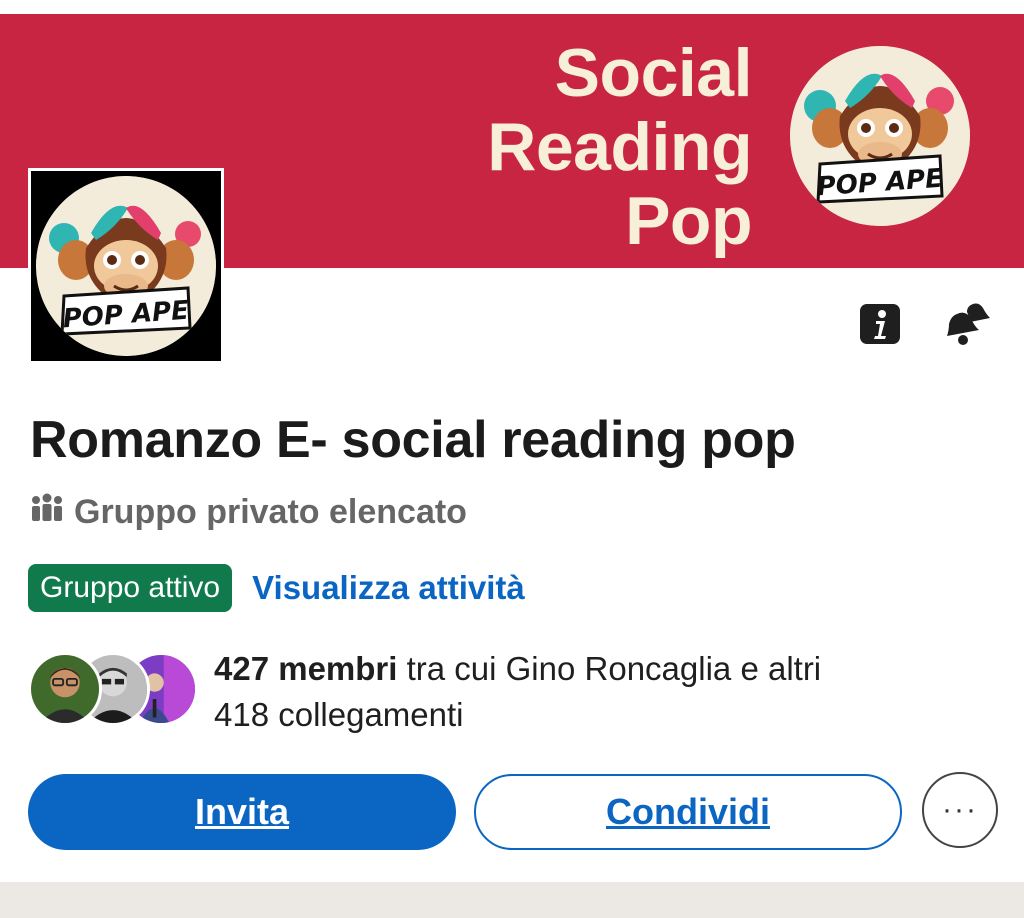 The image size is (1024, 918). What do you see at coordinates (65, 689) in the screenshot?
I see `avatar` at bounding box center [65, 689].